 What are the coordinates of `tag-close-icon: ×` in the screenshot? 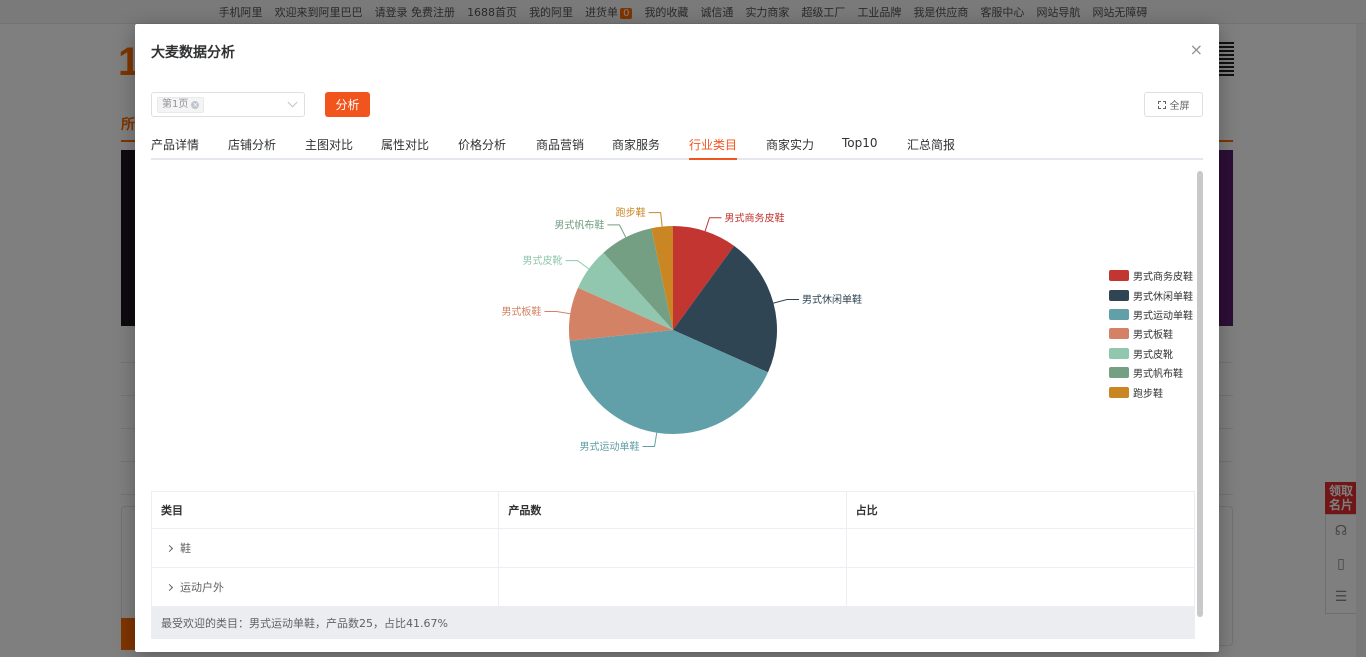 It's located at (195, 105).